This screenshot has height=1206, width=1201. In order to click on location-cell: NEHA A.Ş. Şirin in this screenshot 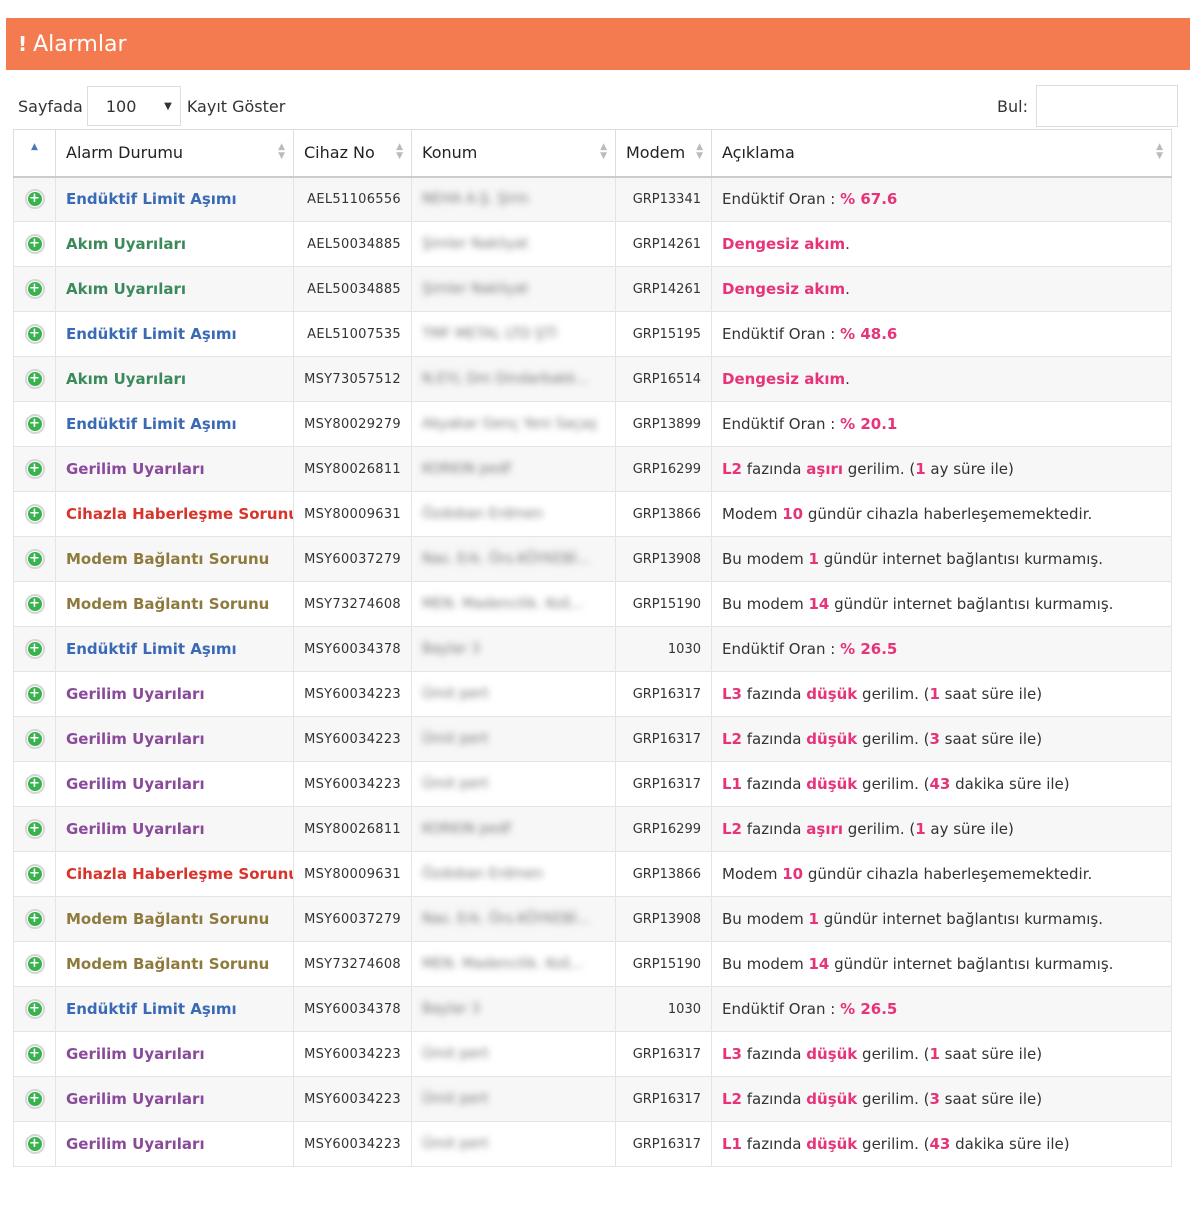, I will do `click(513, 199)`.